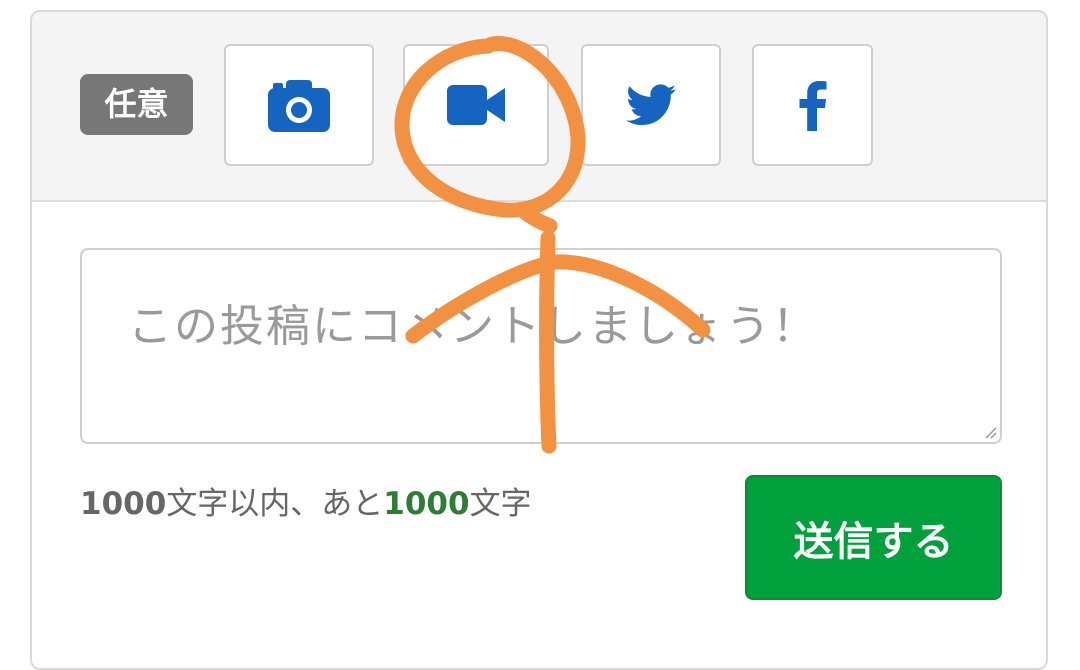 The height and width of the screenshot is (670, 1080). What do you see at coordinates (426, 504) in the screenshot?
I see `chars-remaining: 1000` at bounding box center [426, 504].